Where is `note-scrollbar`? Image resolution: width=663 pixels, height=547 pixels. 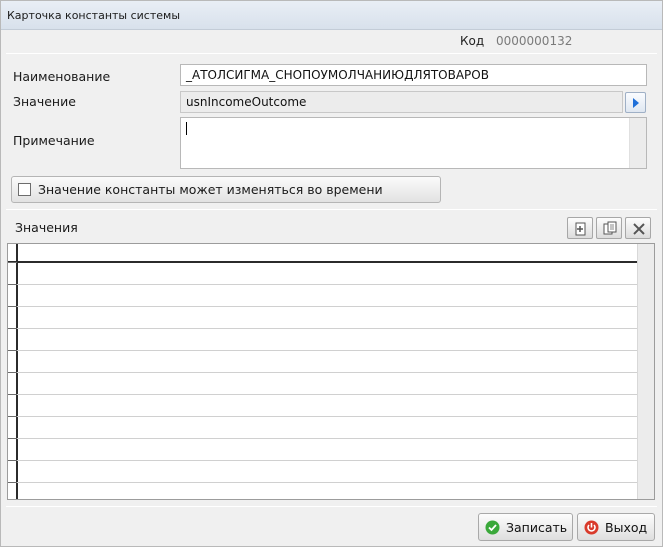 note-scrollbar is located at coordinates (637, 143).